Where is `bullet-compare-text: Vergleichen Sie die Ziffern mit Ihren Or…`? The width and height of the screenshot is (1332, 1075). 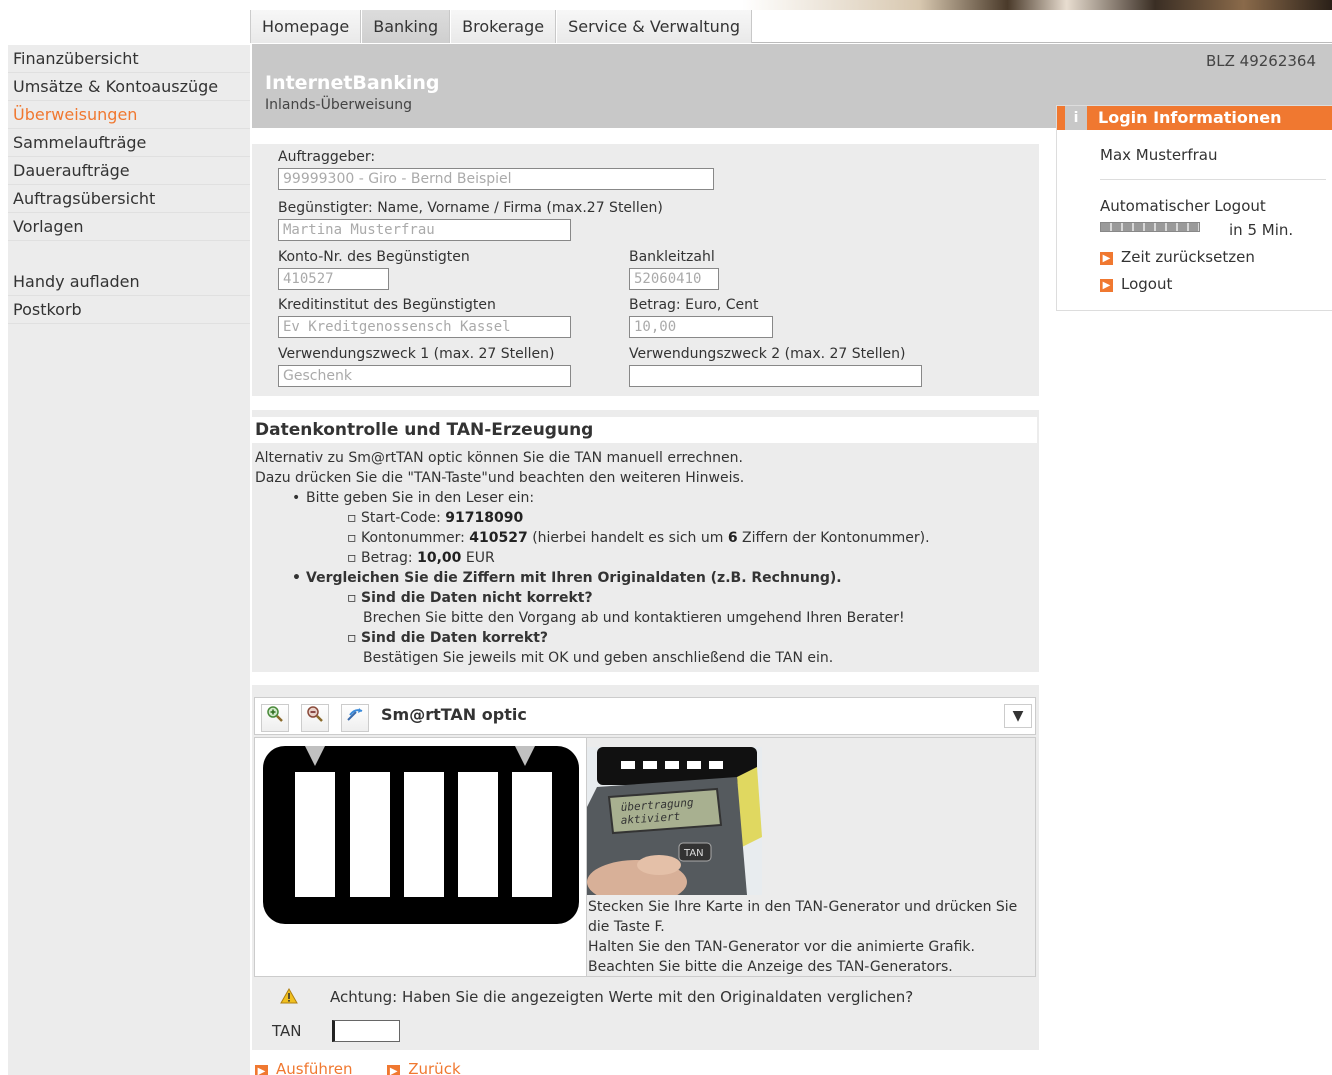 bullet-compare-text: Vergleichen Sie die Ziffern mit Ihren Or… is located at coordinates (574, 578).